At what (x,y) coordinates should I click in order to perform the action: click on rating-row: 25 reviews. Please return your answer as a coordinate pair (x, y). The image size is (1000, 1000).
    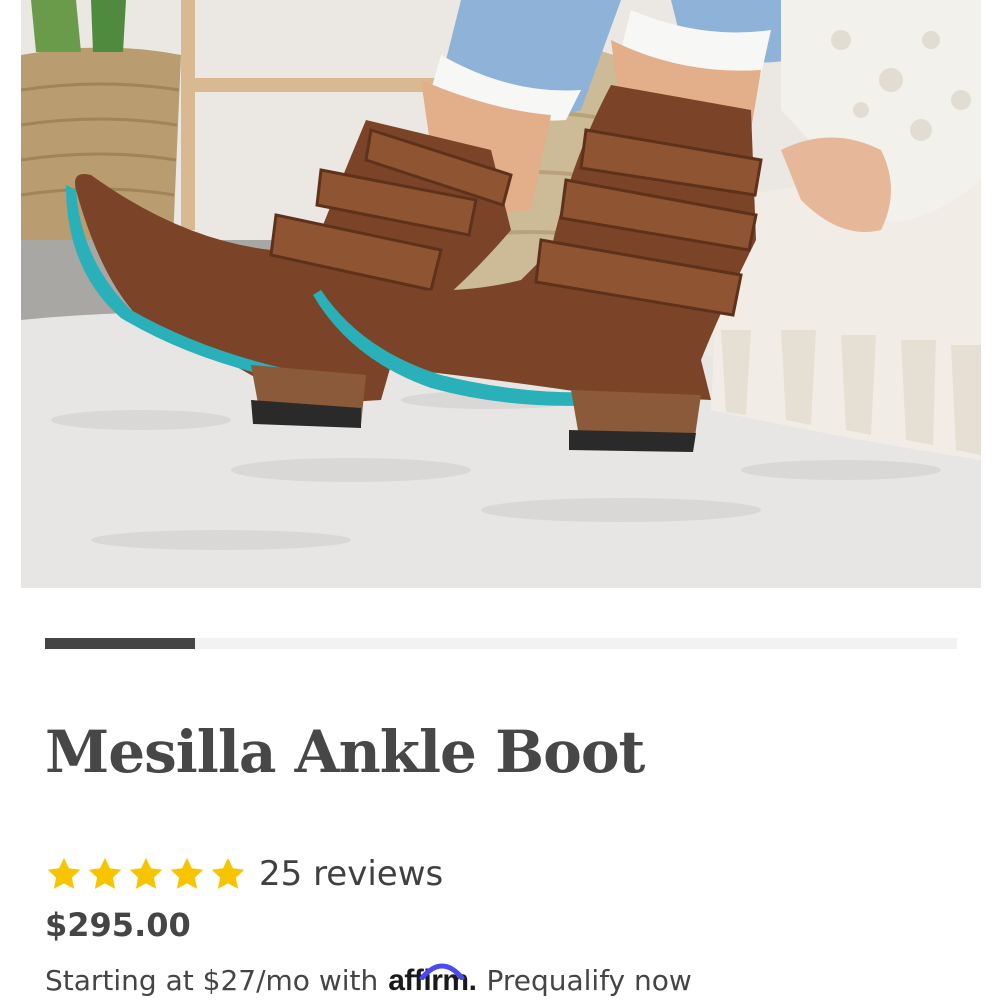
    Looking at the image, I should click on (244, 874).